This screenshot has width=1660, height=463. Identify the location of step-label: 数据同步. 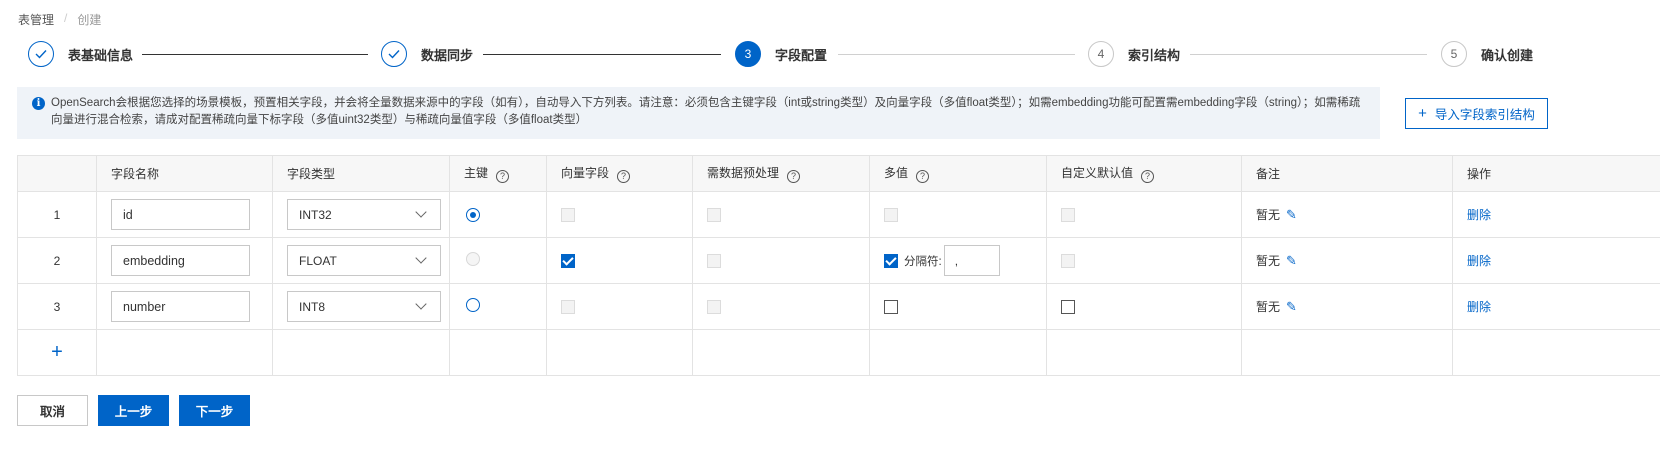
(447, 55).